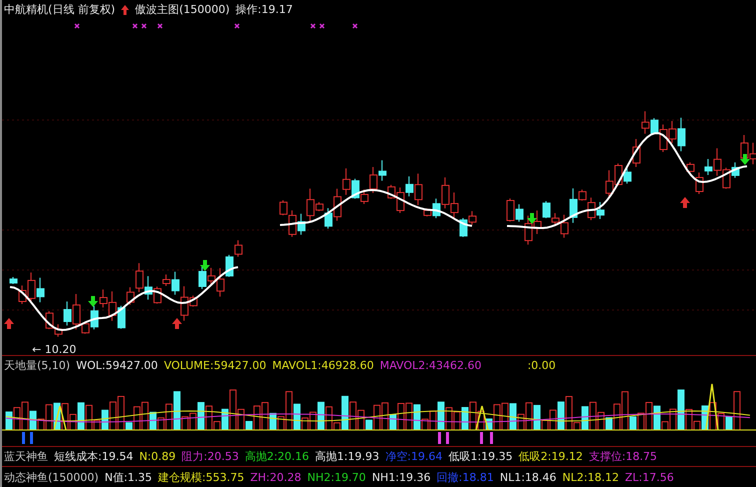 This screenshot has height=487, width=756. What do you see at coordinates (590, 477) in the screenshot?
I see `indicator-value: NL2:18.12` at bounding box center [590, 477].